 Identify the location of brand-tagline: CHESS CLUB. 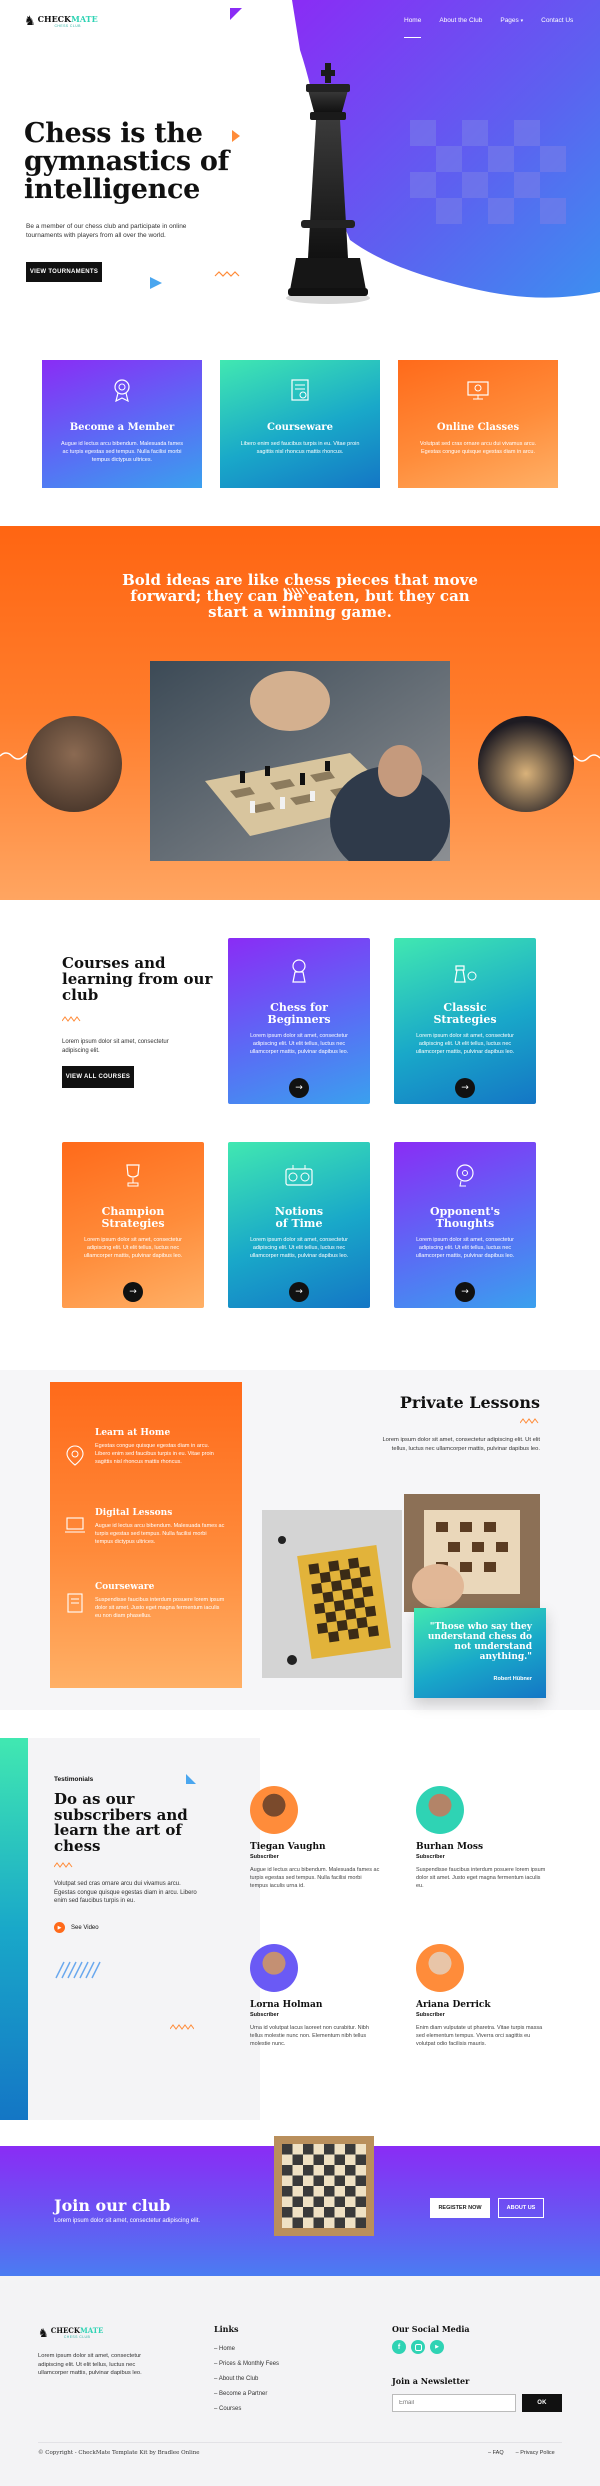
(67, 26).